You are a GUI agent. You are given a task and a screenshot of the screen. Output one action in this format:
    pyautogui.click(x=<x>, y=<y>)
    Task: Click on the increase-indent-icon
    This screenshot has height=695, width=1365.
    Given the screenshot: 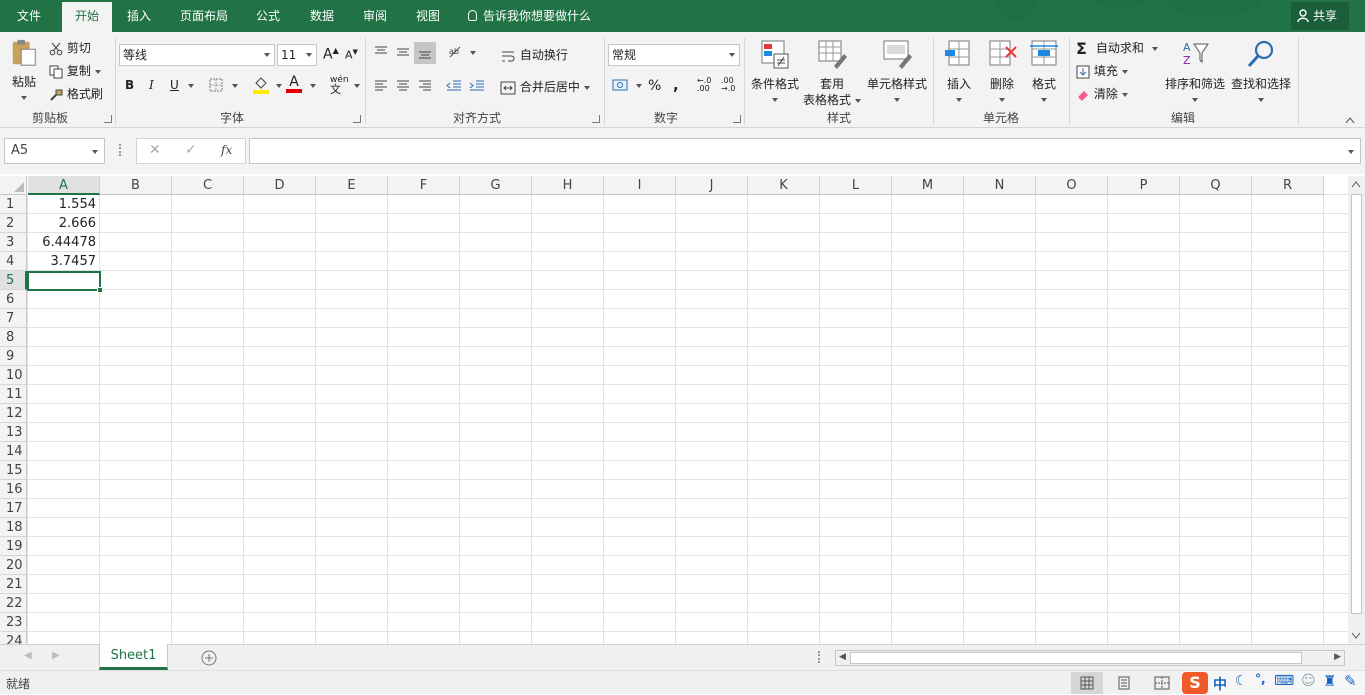 What is the action you would take?
    pyautogui.click(x=477, y=86)
    